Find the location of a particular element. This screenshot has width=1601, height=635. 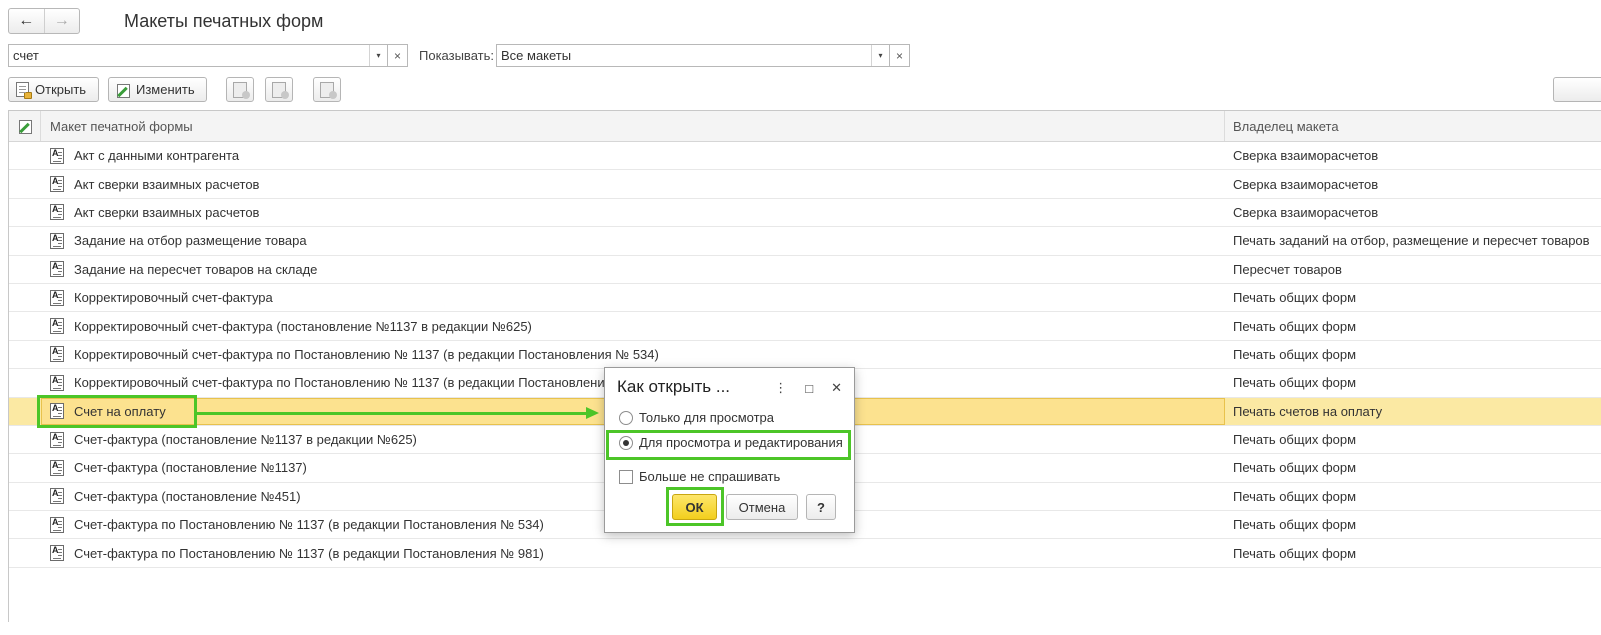

load-template-button is located at coordinates (240, 89).